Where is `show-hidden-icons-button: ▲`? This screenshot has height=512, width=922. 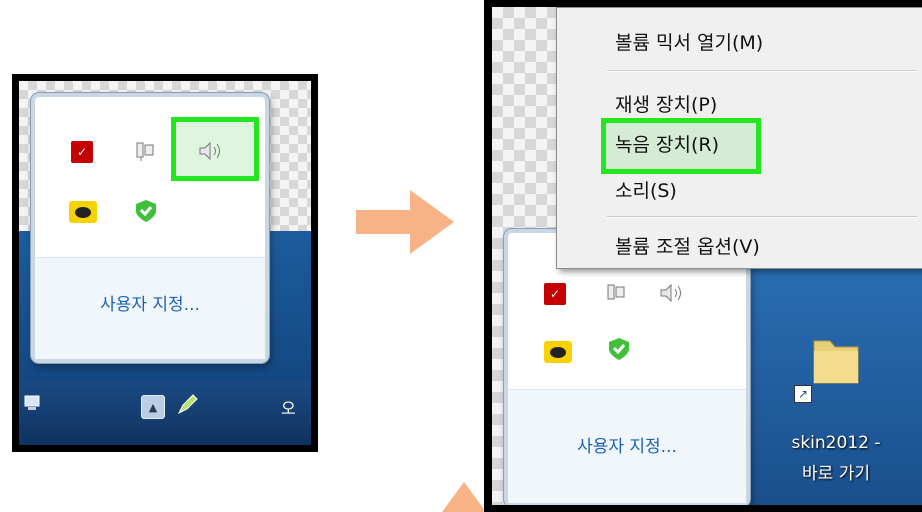 show-hidden-icons-button: ▲ is located at coordinates (153, 407).